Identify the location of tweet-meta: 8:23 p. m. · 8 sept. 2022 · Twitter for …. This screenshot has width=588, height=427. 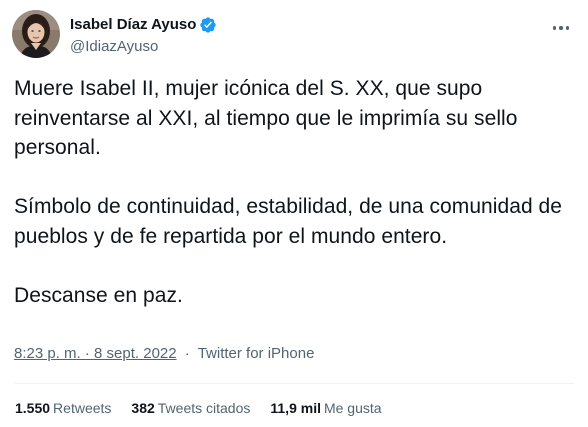
(164, 354).